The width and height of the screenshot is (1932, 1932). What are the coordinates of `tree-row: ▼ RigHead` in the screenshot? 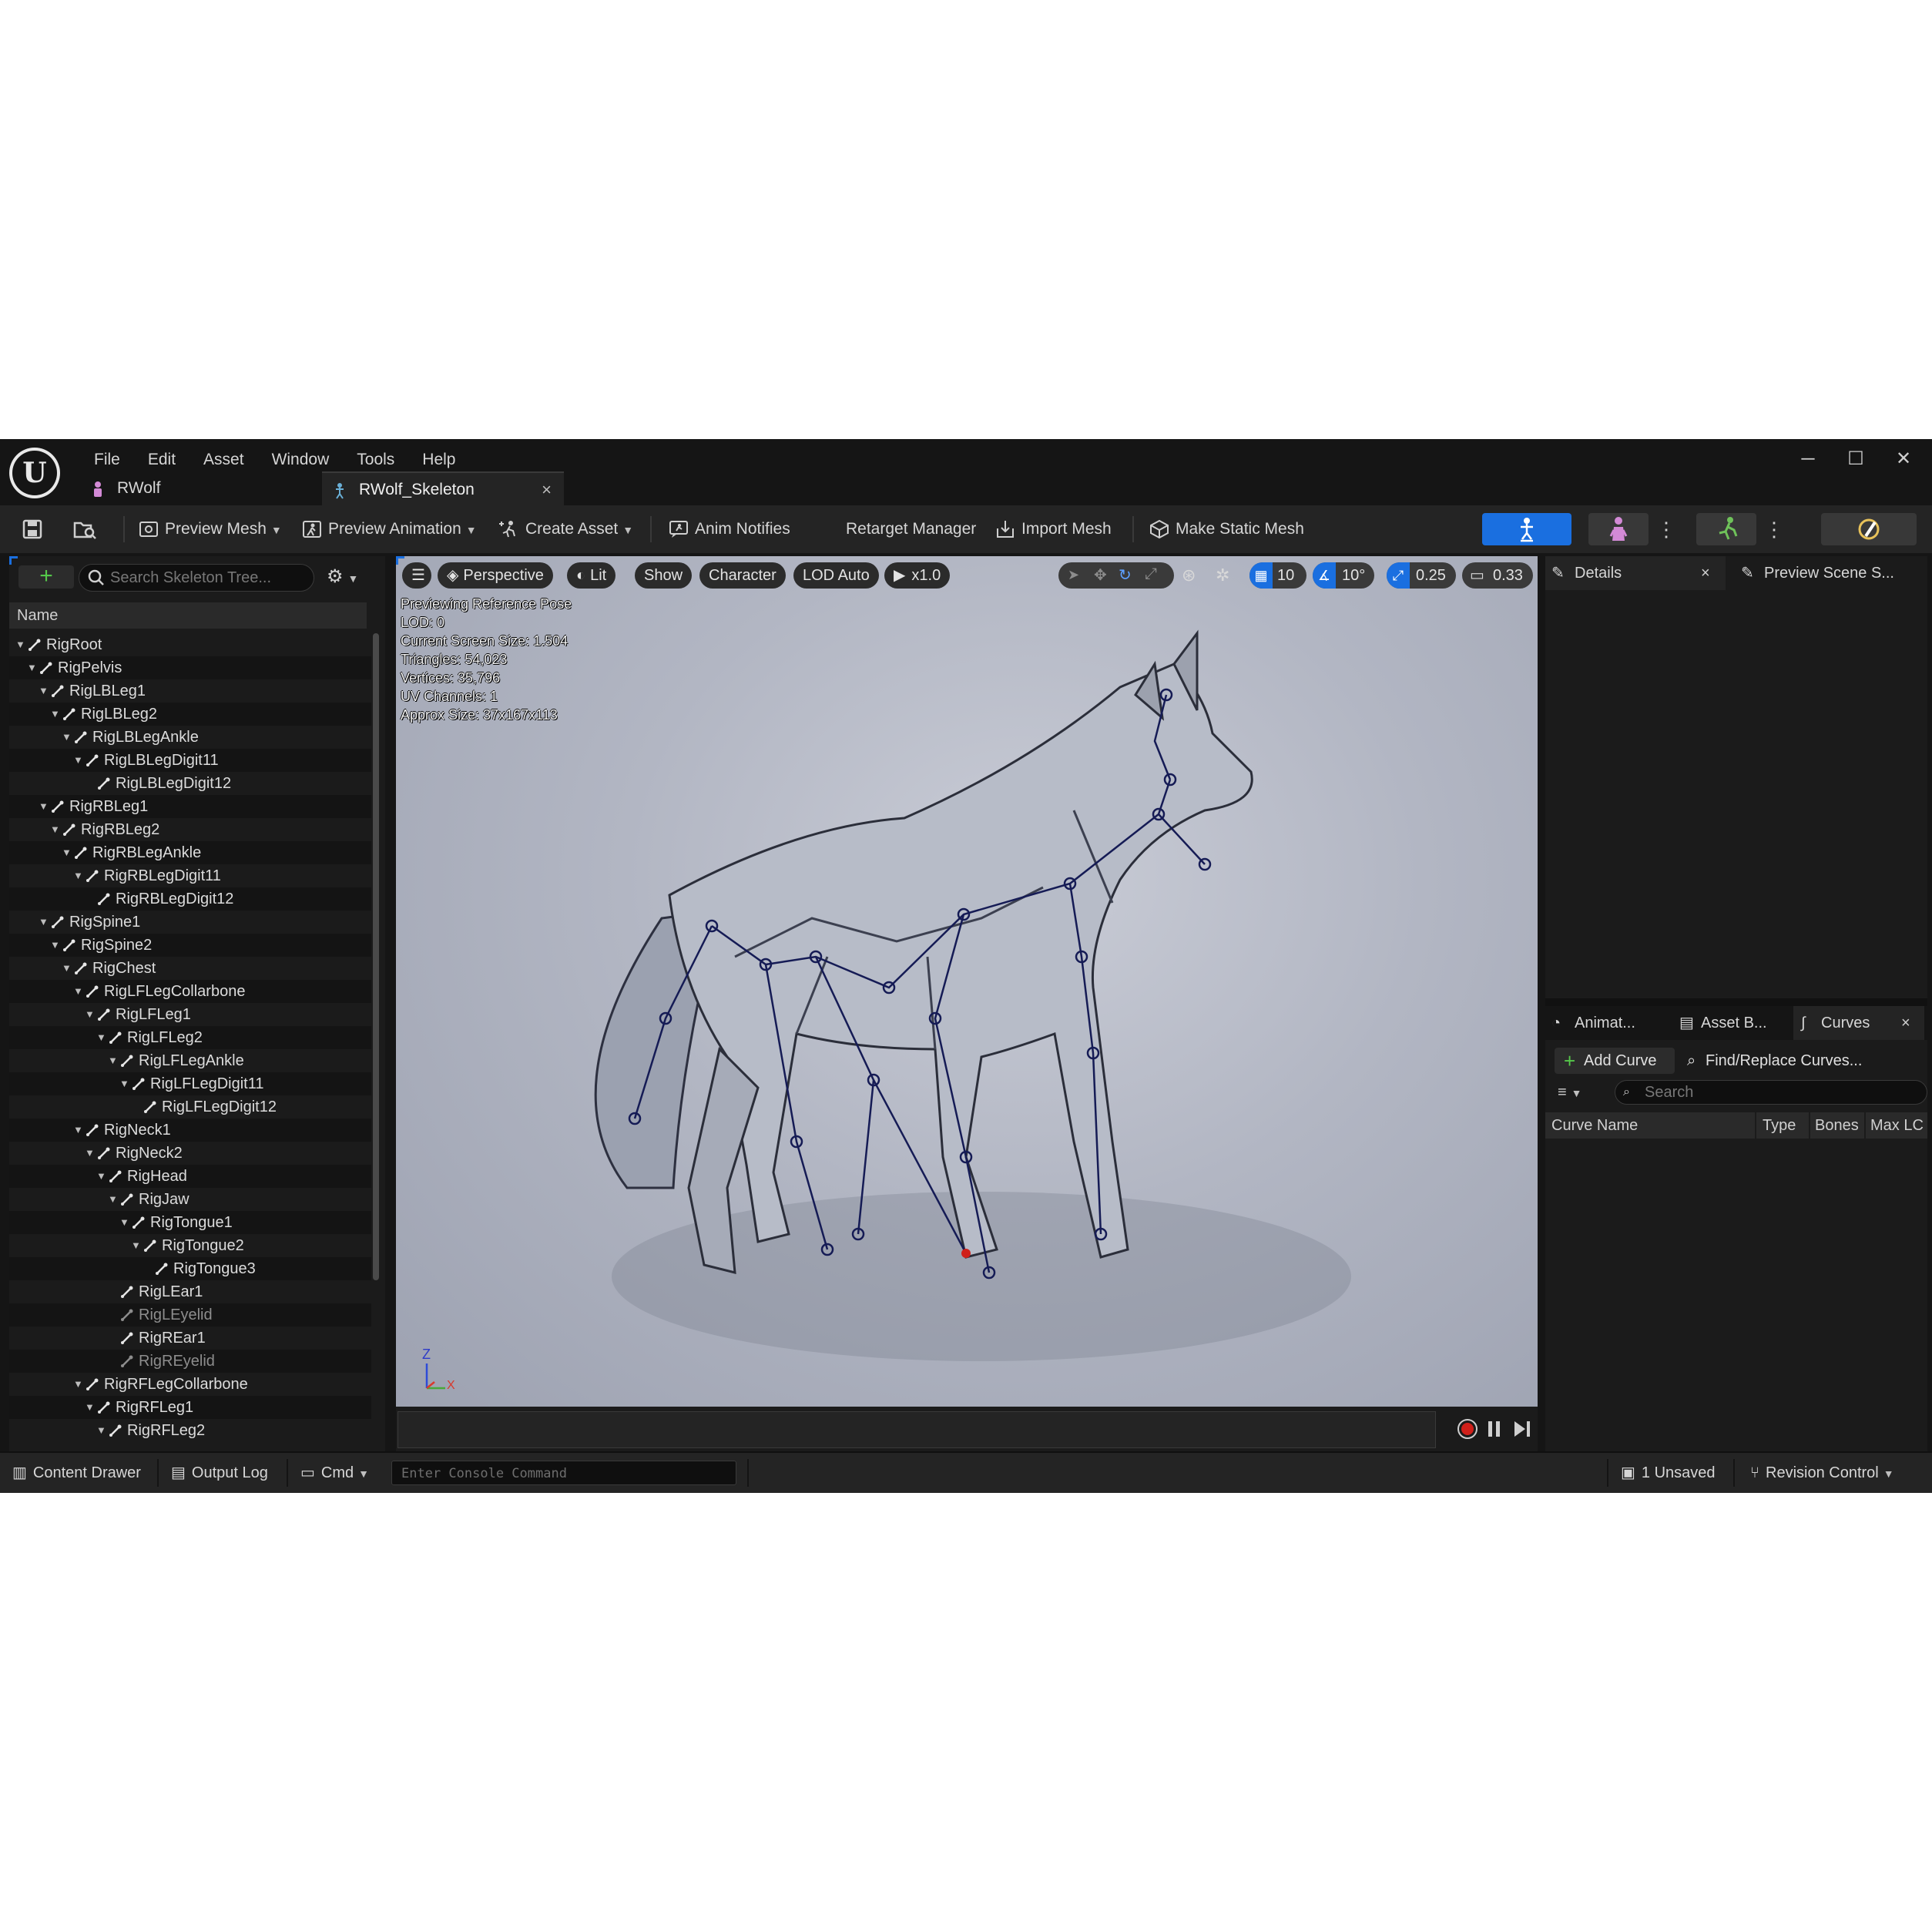 It's located at (190, 1176).